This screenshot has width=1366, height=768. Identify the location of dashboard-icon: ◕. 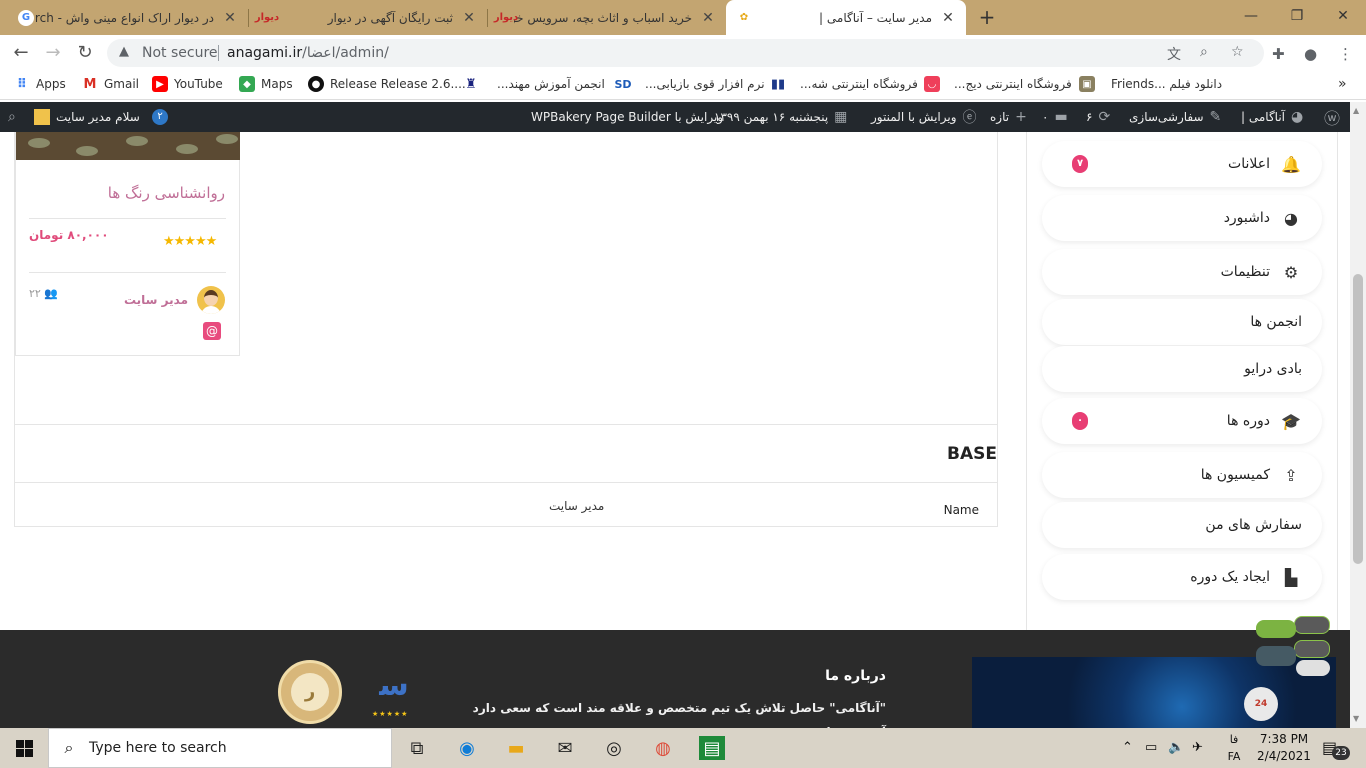
(1297, 117).